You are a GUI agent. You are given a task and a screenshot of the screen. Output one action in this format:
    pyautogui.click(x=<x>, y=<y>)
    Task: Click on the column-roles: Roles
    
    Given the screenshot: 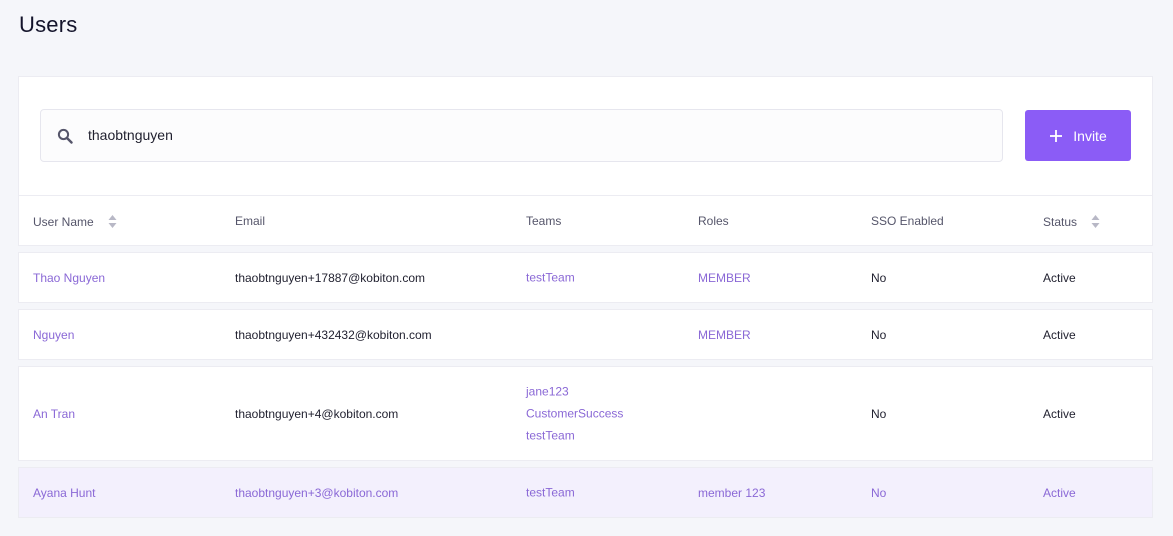 What is the action you would take?
    pyautogui.click(x=713, y=221)
    